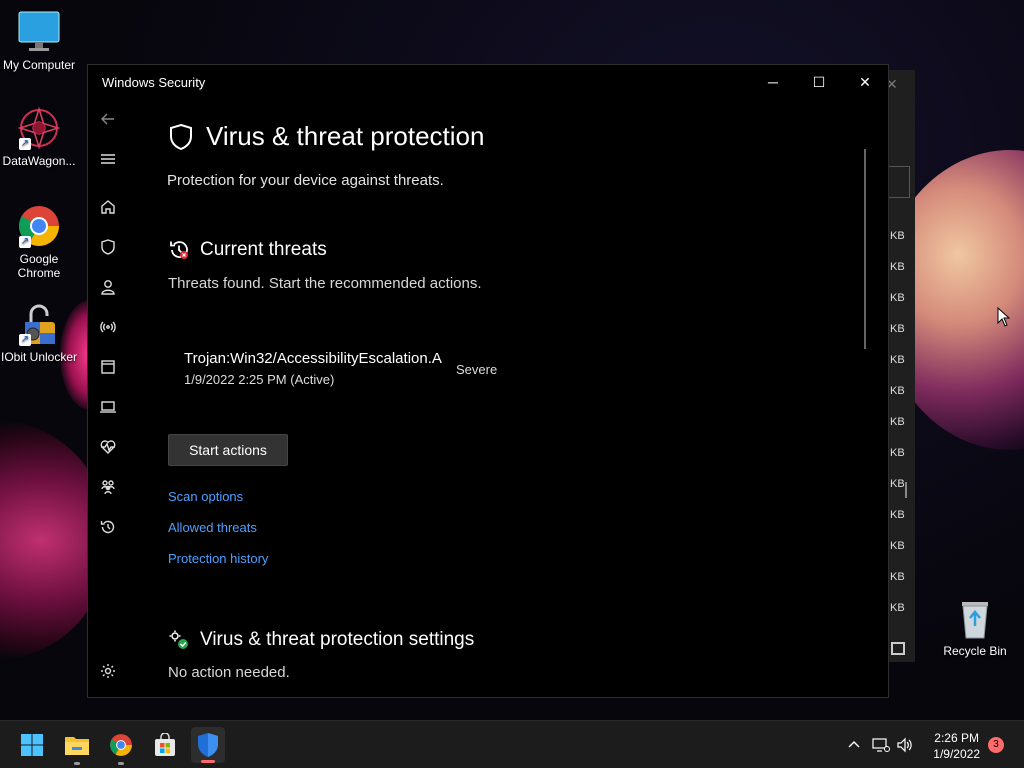  Describe the element at coordinates (1004, 317) in the screenshot. I see `mouse-cursor-icon` at that location.